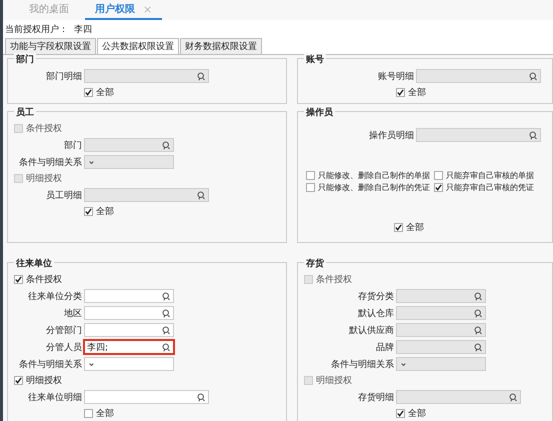 The width and height of the screenshot is (553, 421). Describe the element at coordinates (384, 348) in the screenshot. I see `field-label: 品牌` at that location.